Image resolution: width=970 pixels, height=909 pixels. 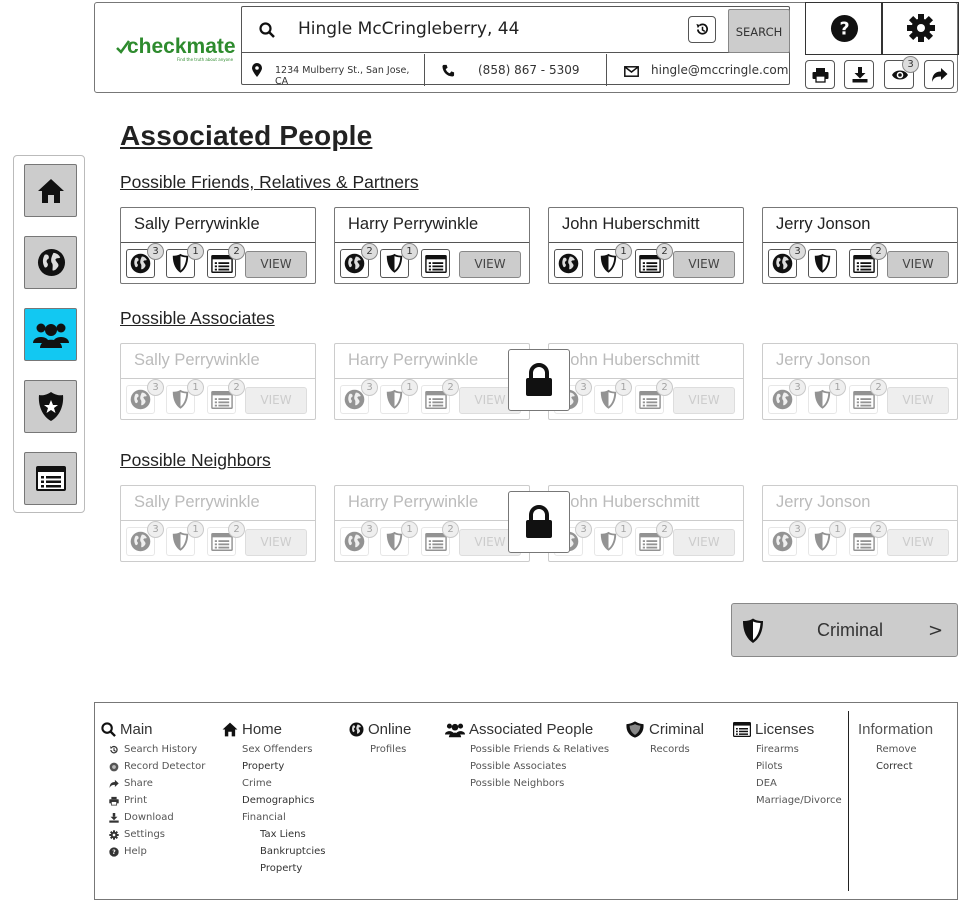 What do you see at coordinates (895, 729) in the screenshot?
I see `footer-information-heading: Information` at bounding box center [895, 729].